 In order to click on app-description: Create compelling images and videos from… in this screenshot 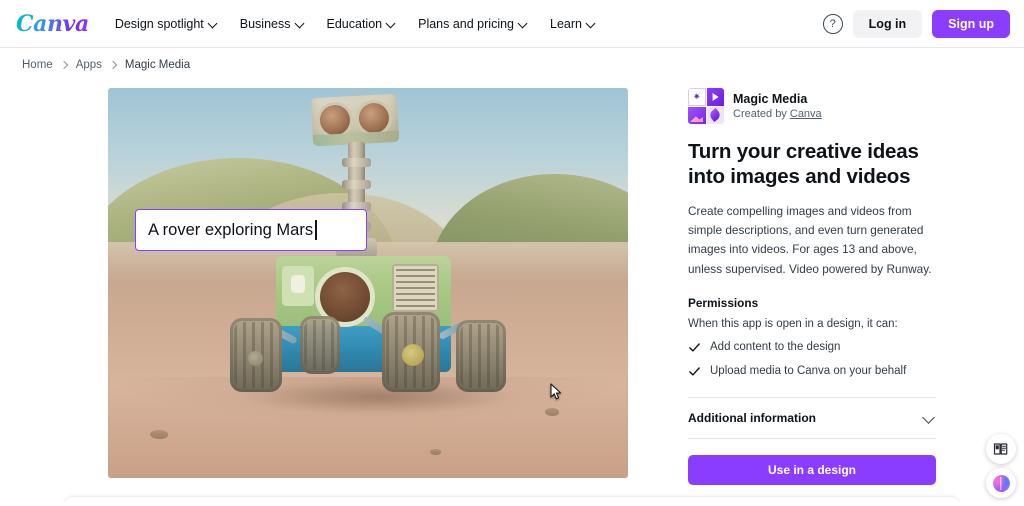, I will do `click(810, 240)`.